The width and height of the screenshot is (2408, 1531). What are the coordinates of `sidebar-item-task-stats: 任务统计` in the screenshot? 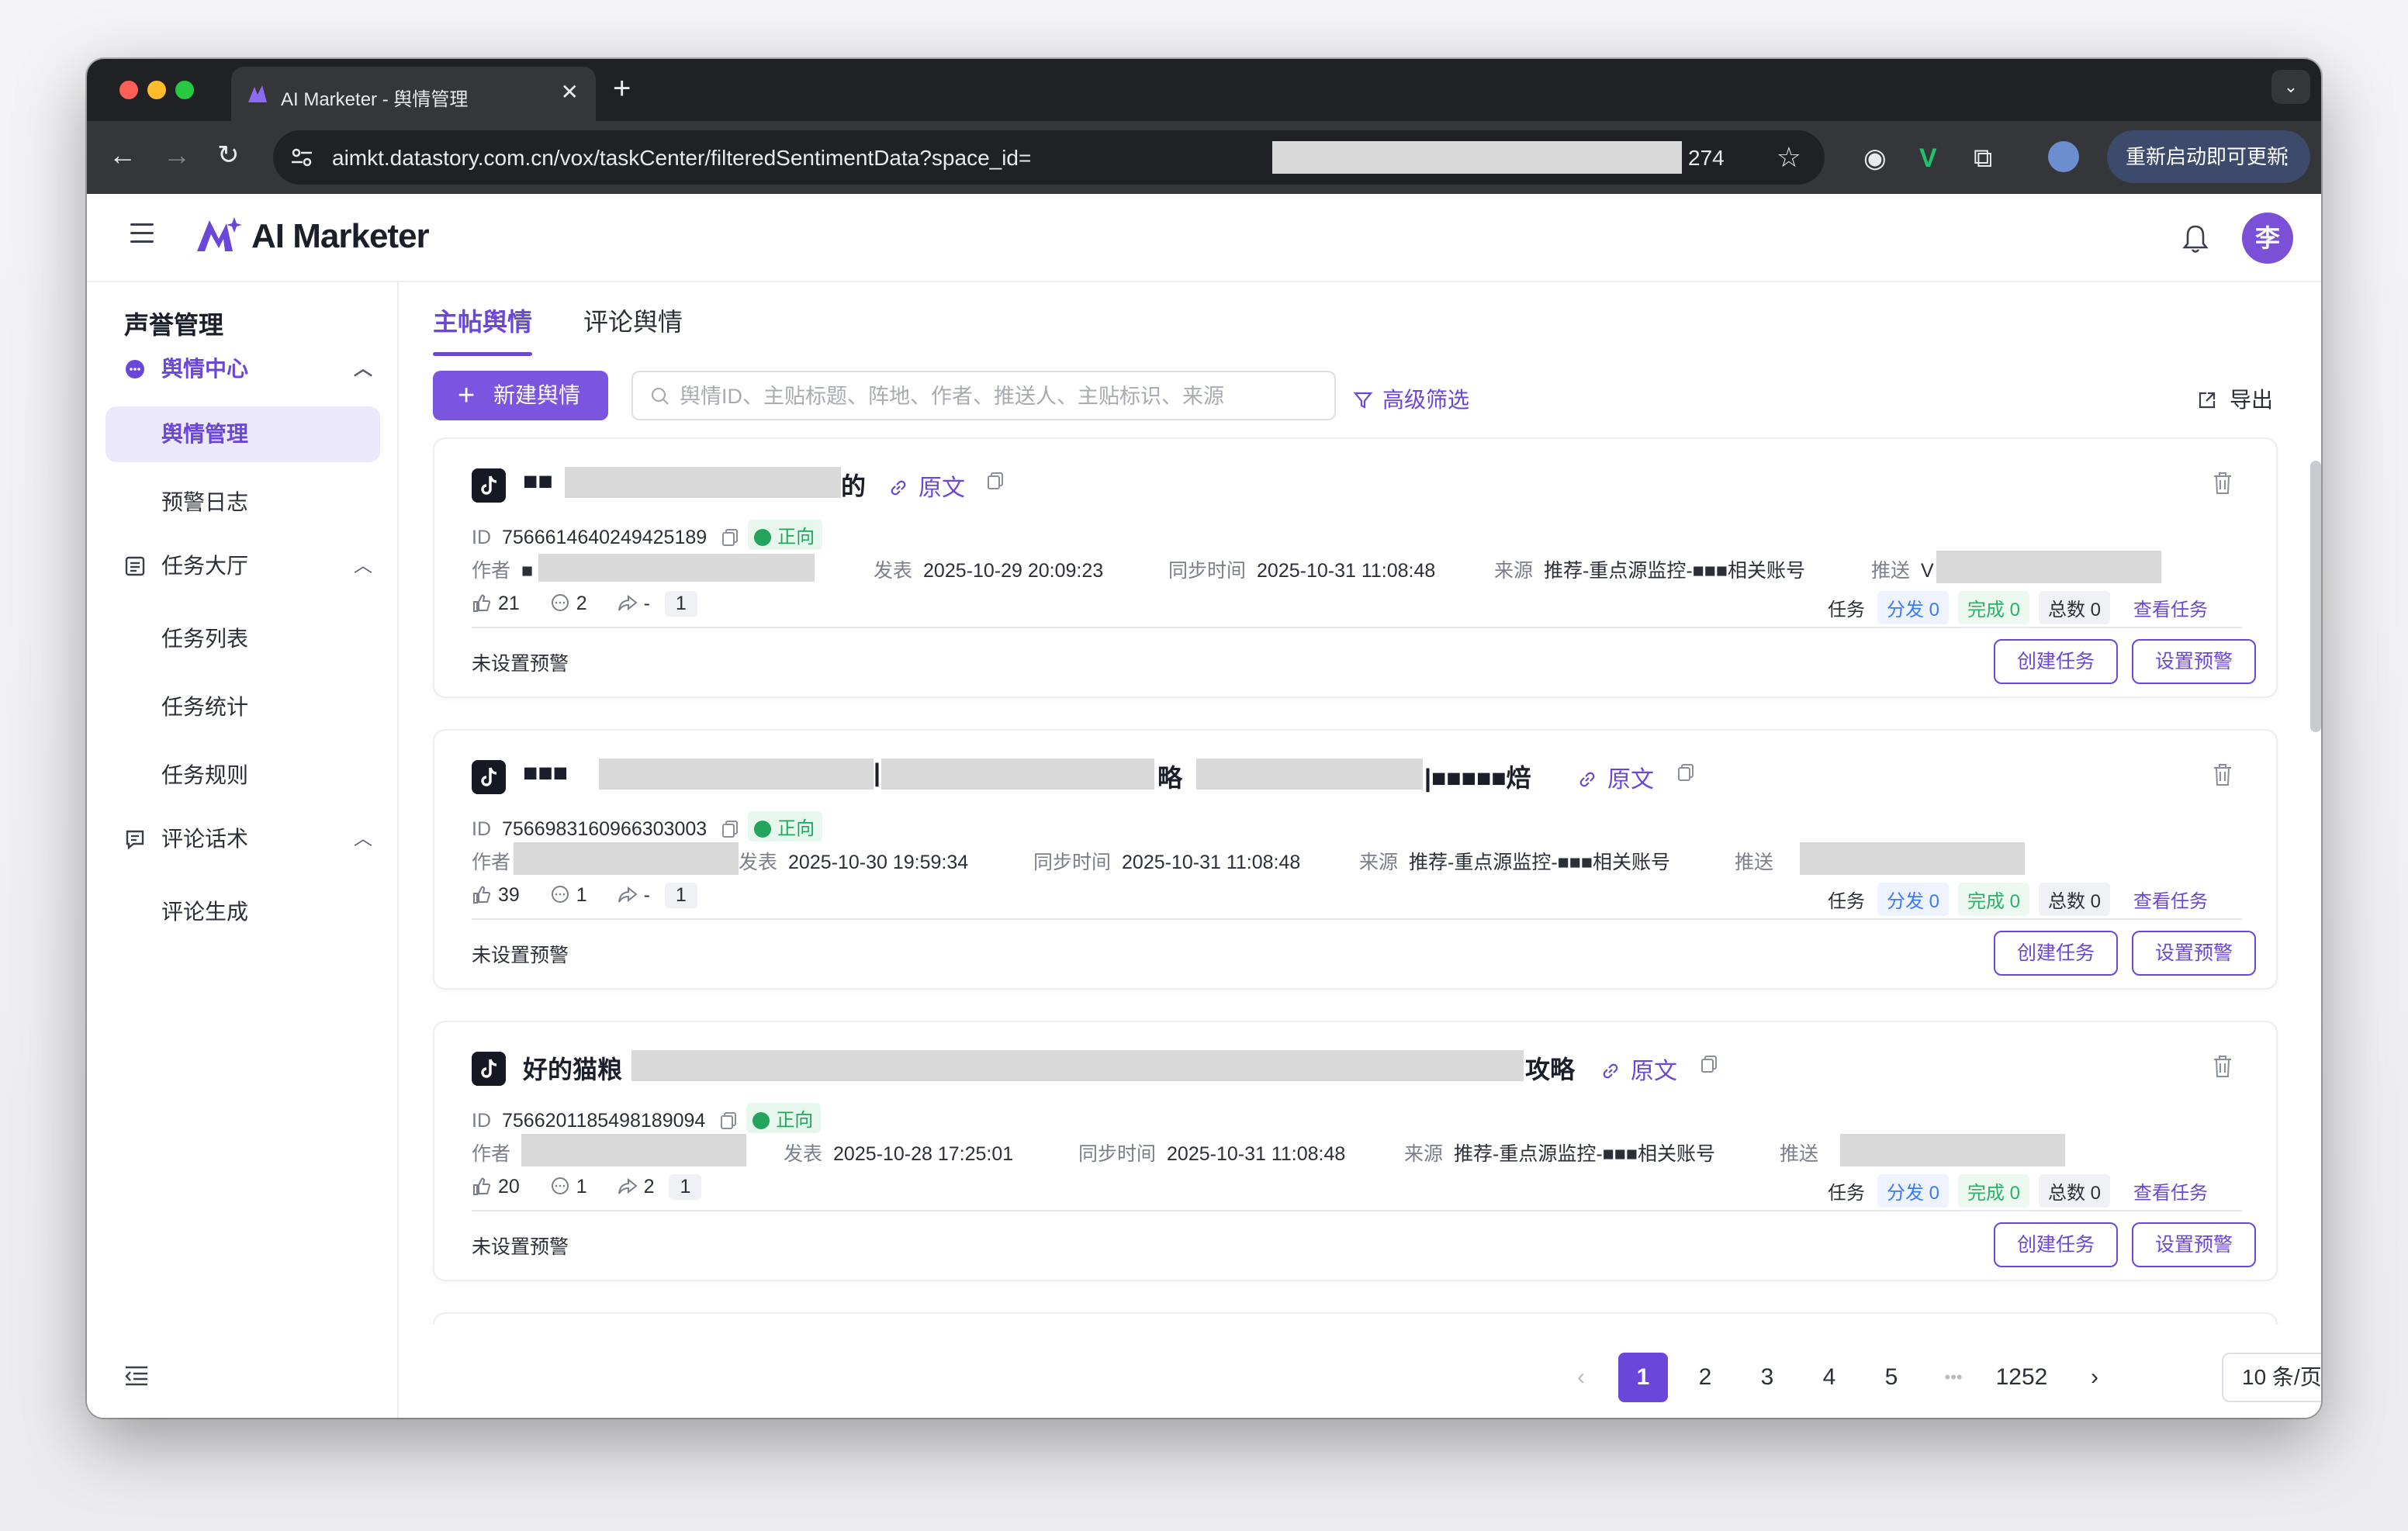 It's located at (243, 707).